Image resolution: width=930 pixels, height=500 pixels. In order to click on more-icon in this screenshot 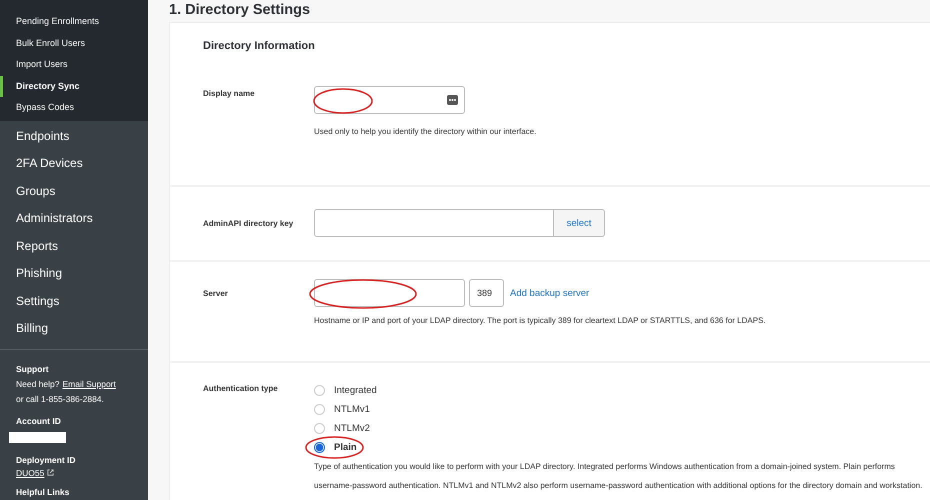, I will do `click(452, 100)`.